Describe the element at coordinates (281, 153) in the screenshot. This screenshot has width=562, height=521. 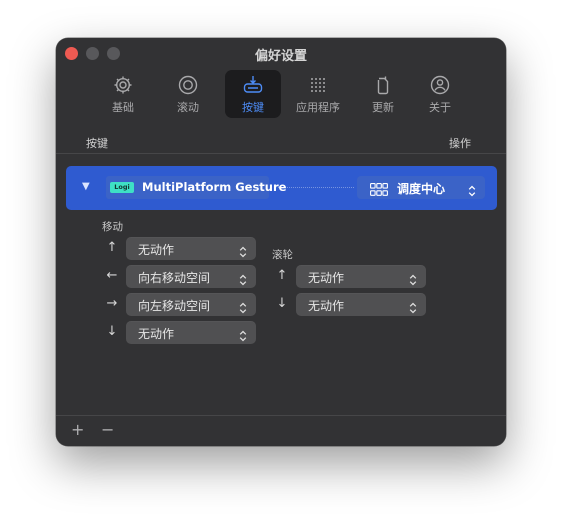
I see `header-divider` at that location.